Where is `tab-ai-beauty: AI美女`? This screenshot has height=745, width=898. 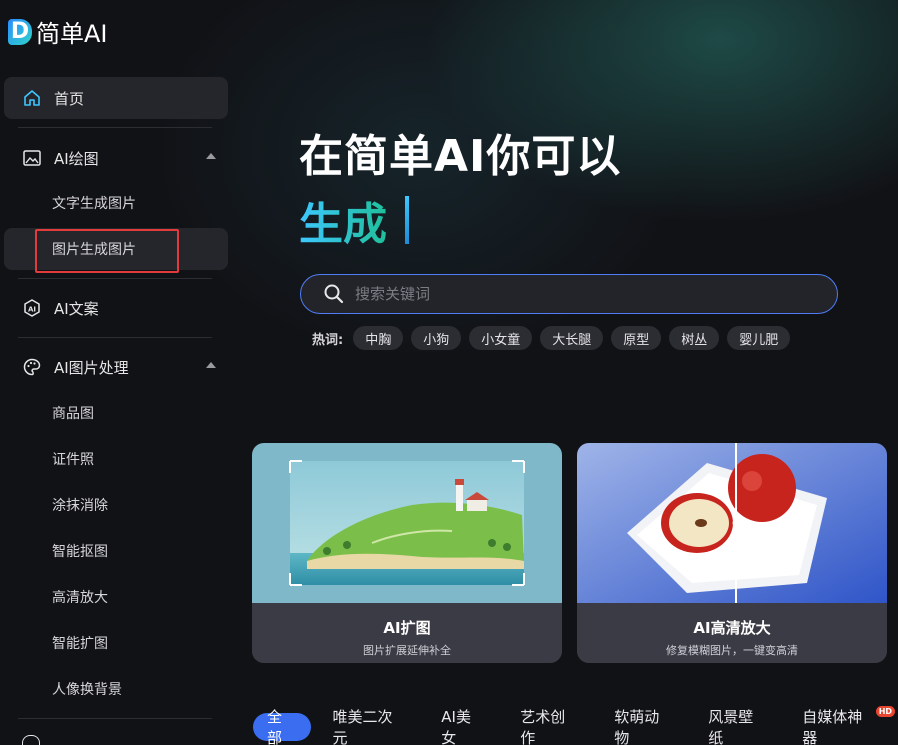
tab-ai-beauty: AI美女 is located at coordinates (463, 726).